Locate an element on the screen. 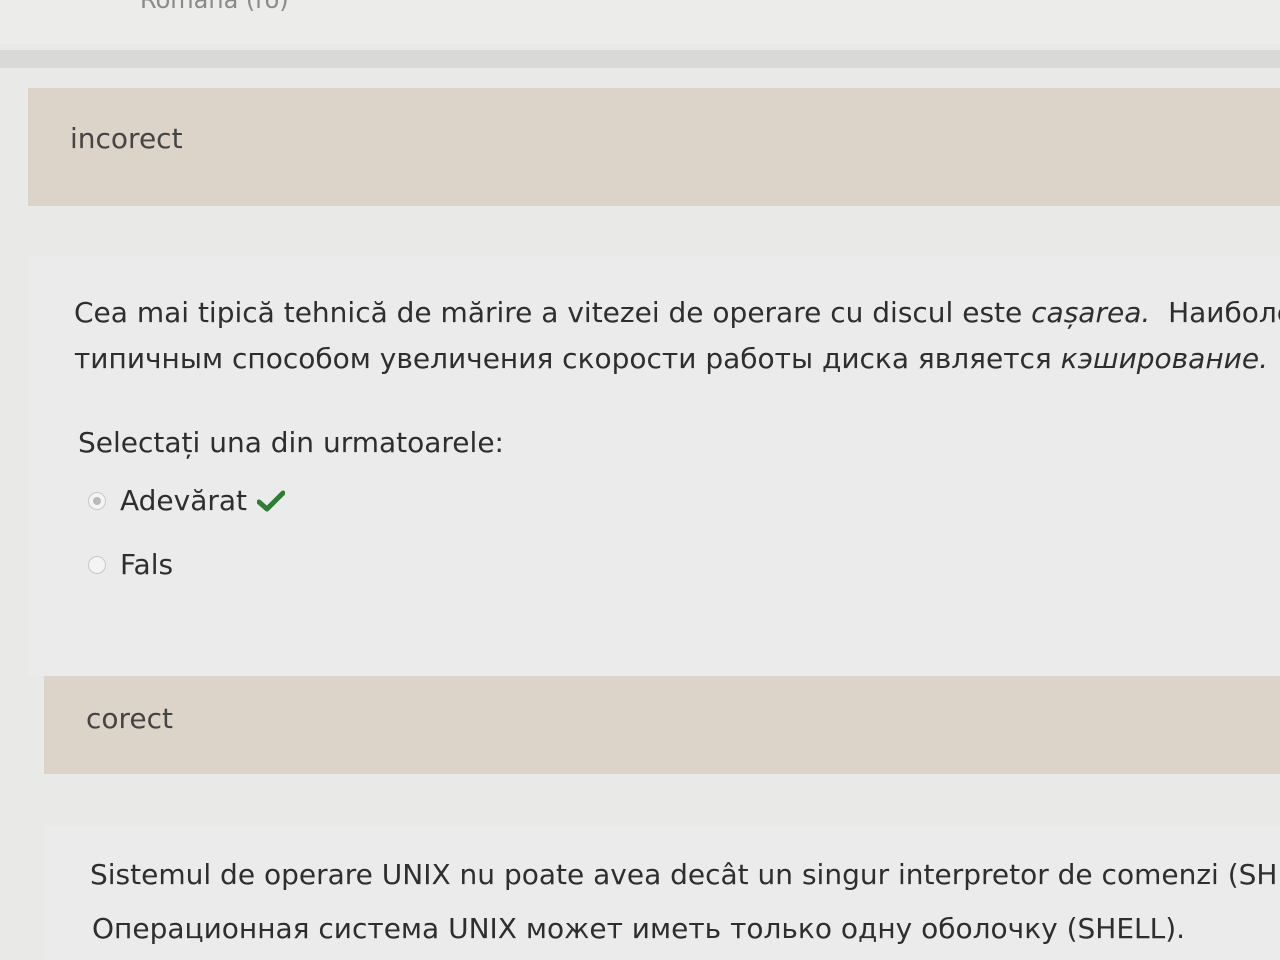 Image resolution: width=1280 pixels, height=960 pixels. question-text-ru-emphasis: кэширование. is located at coordinates (1164, 358).